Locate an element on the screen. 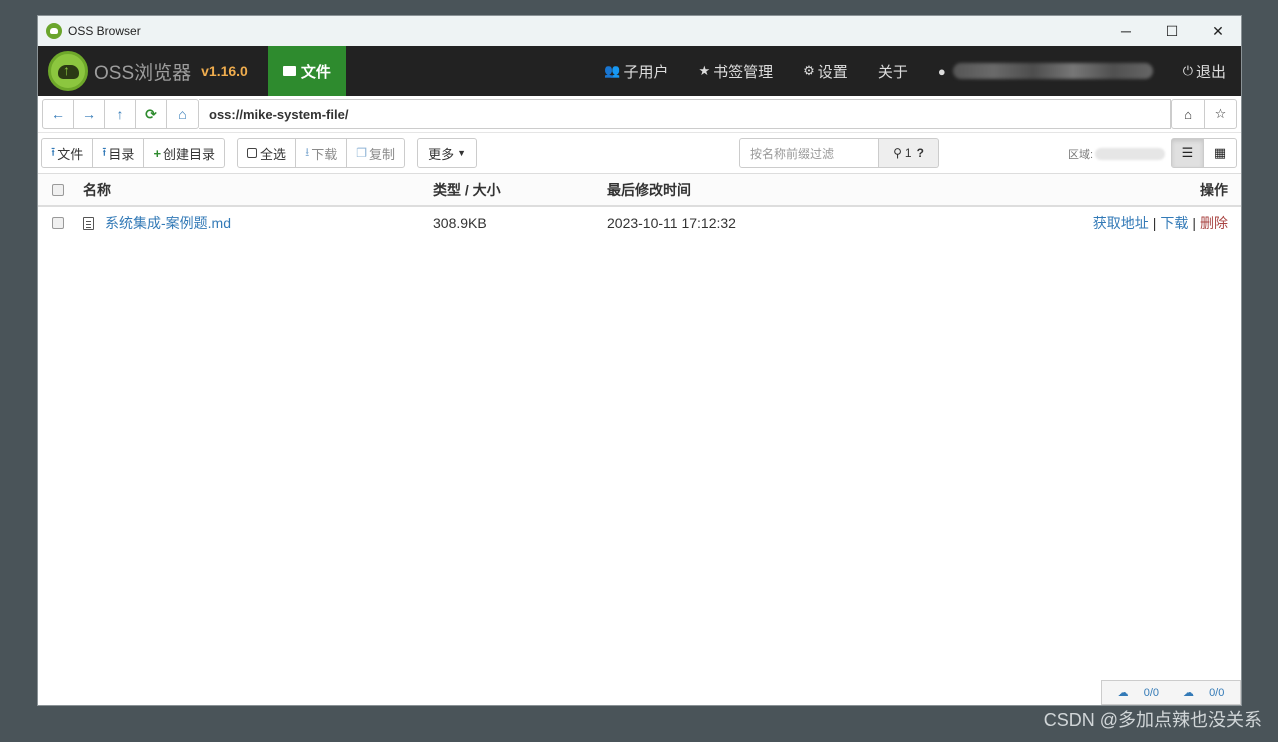 The width and height of the screenshot is (1278, 742). title-bar: OSS Browser ─ ☐ ✕ is located at coordinates (639, 31).